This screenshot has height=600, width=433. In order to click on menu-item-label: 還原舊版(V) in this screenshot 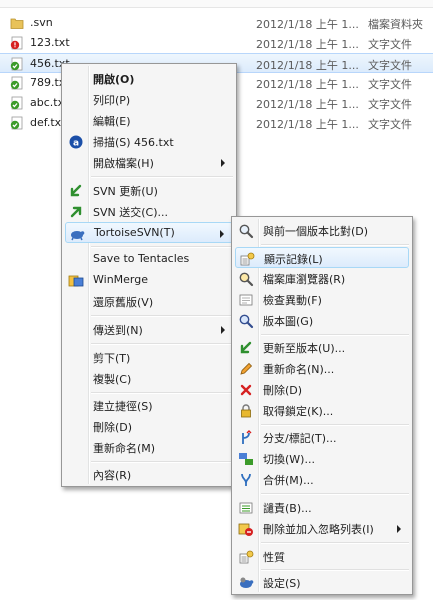, I will do `click(123, 302)`.